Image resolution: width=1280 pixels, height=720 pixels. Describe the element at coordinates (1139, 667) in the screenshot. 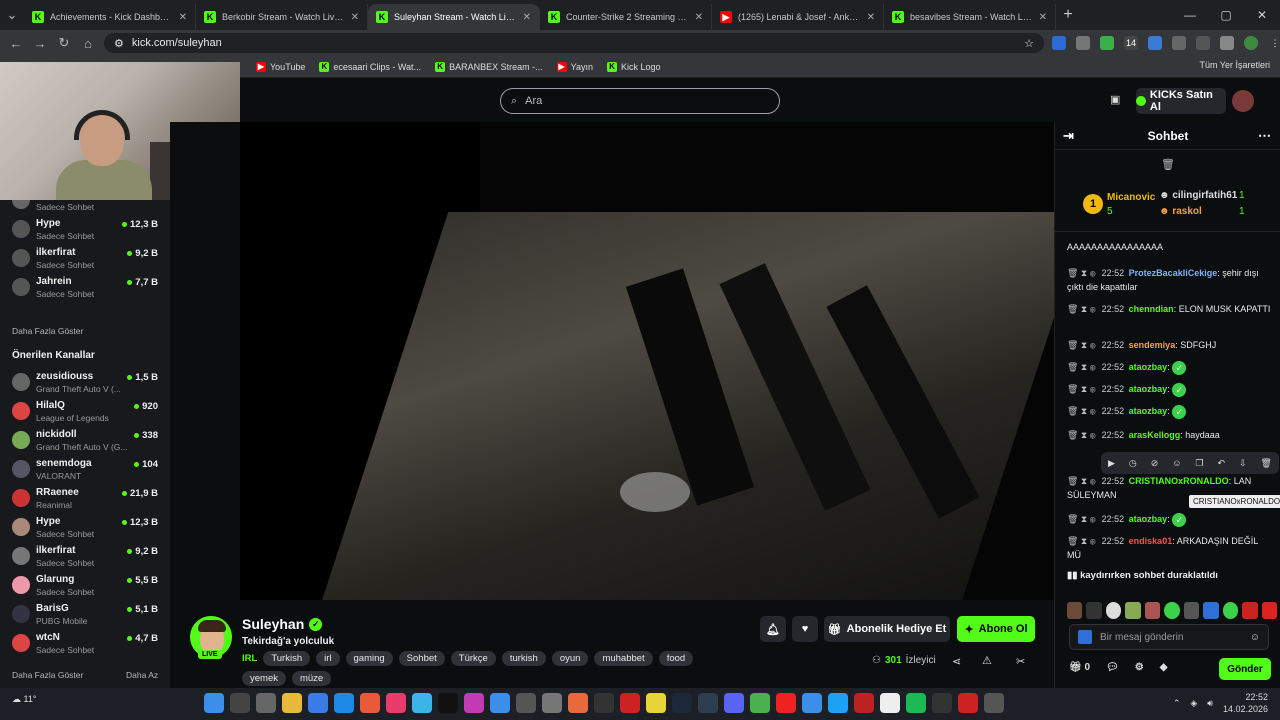

I see `settings-icon: ⚙` at that location.